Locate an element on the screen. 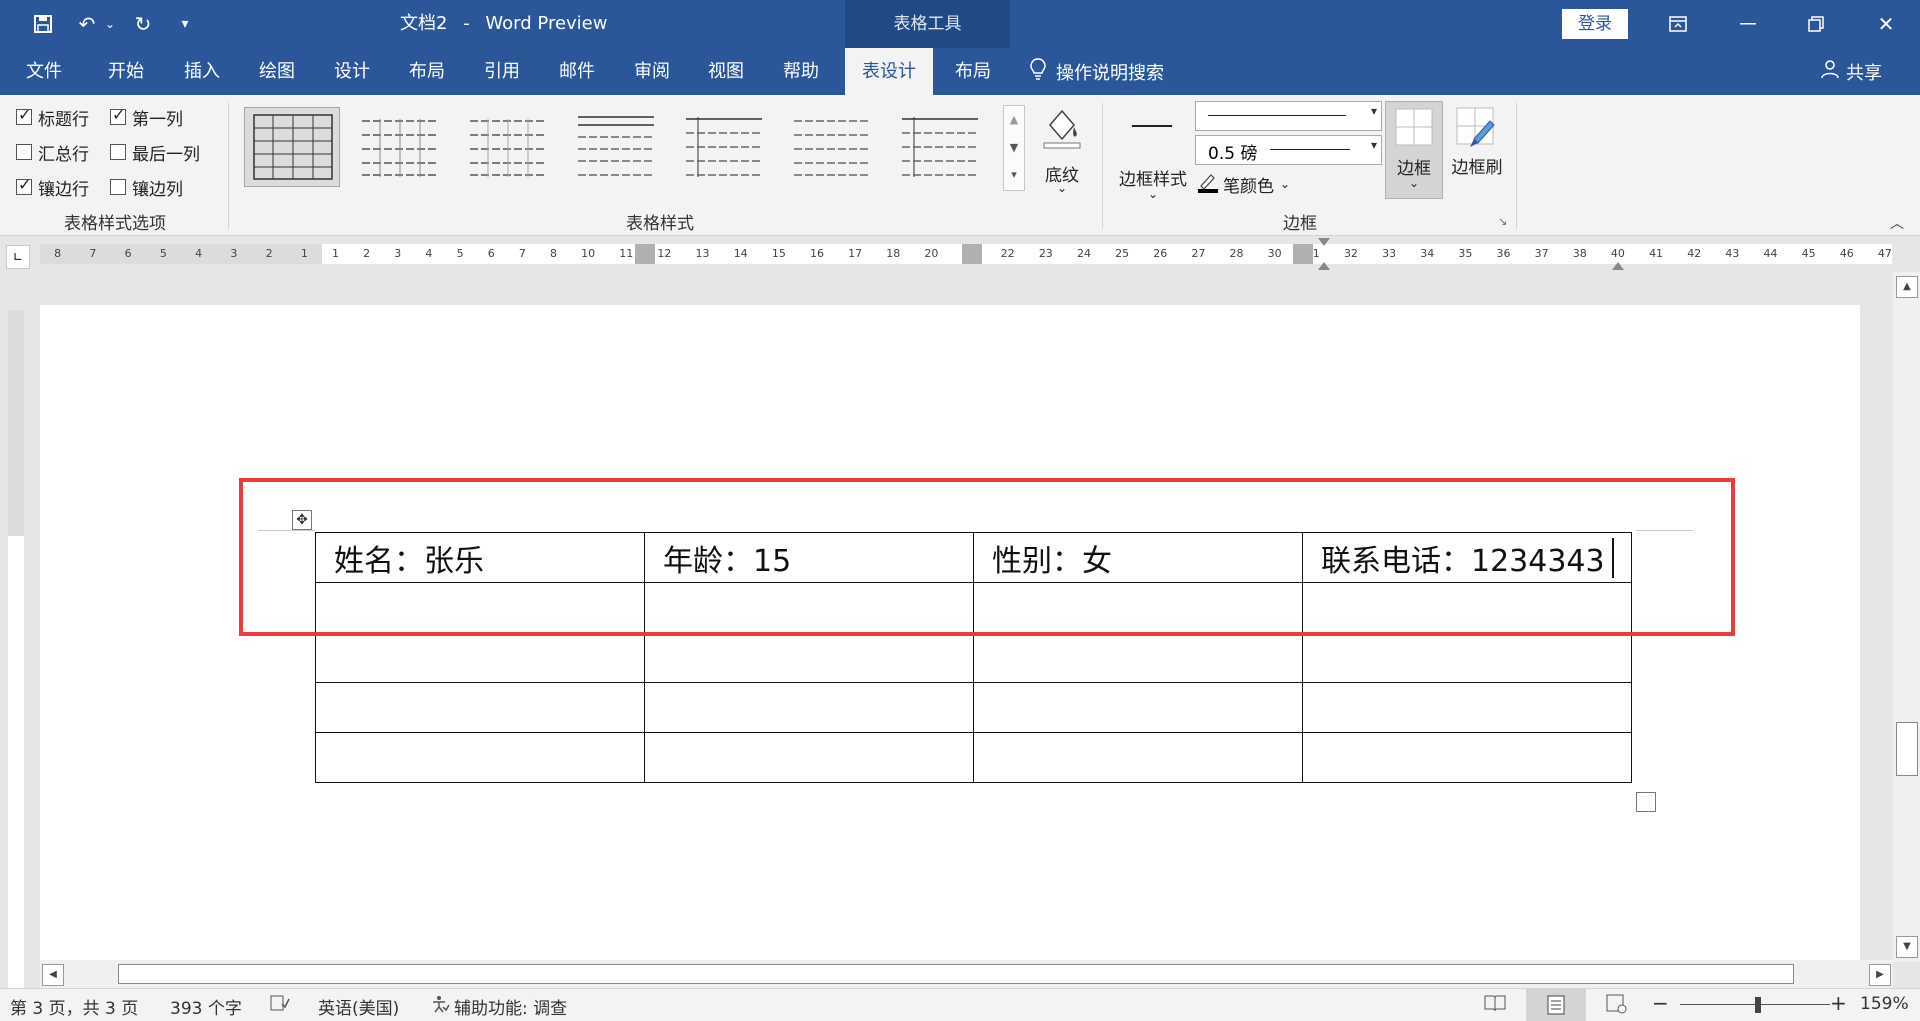  table-style-grid-selected is located at coordinates (292, 147).